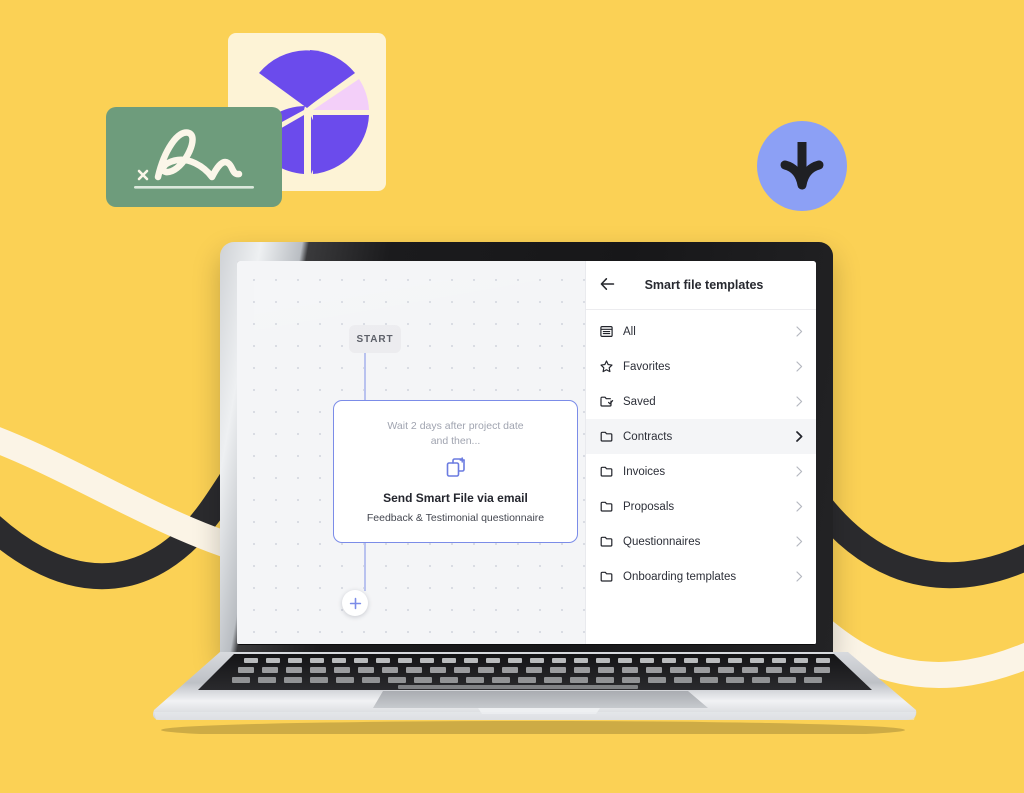 The image size is (1024, 793). I want to click on panel-item-proposals: Proposals, so click(701, 506).